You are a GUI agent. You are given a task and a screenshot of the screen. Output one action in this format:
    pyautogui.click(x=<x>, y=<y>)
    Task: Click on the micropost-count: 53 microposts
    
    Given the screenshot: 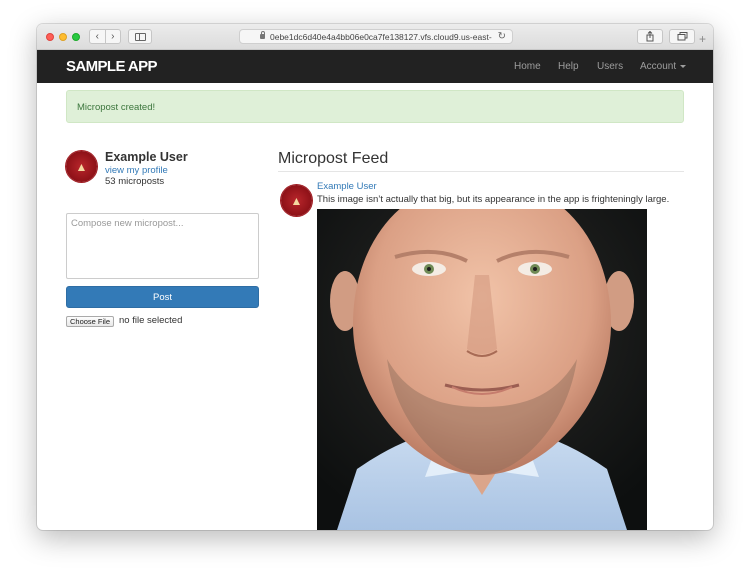 What is the action you would take?
    pyautogui.click(x=135, y=181)
    